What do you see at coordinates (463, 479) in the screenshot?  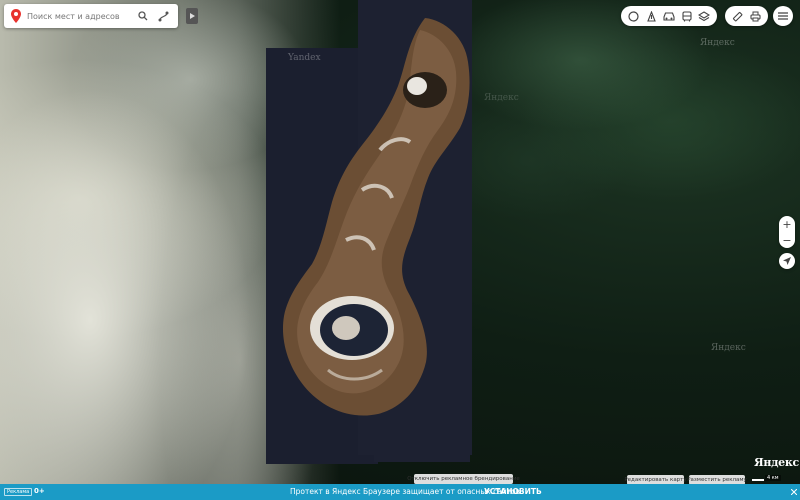 I see `disable-branding-button: Отключить рекламное брендирование` at bounding box center [463, 479].